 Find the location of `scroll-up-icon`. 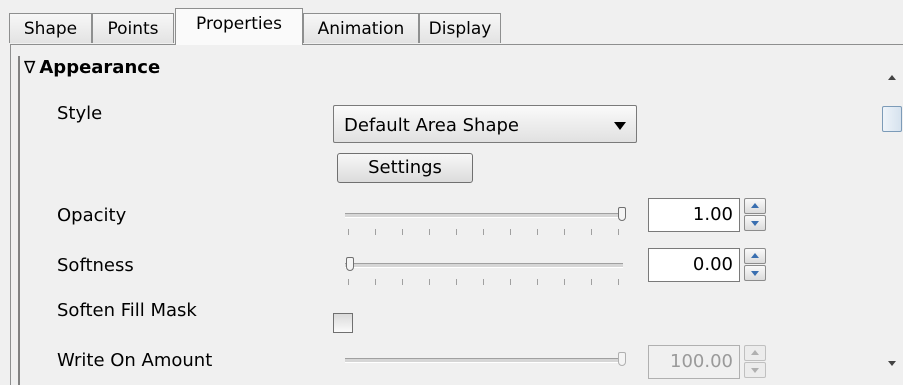

scroll-up-icon is located at coordinates (892, 78).